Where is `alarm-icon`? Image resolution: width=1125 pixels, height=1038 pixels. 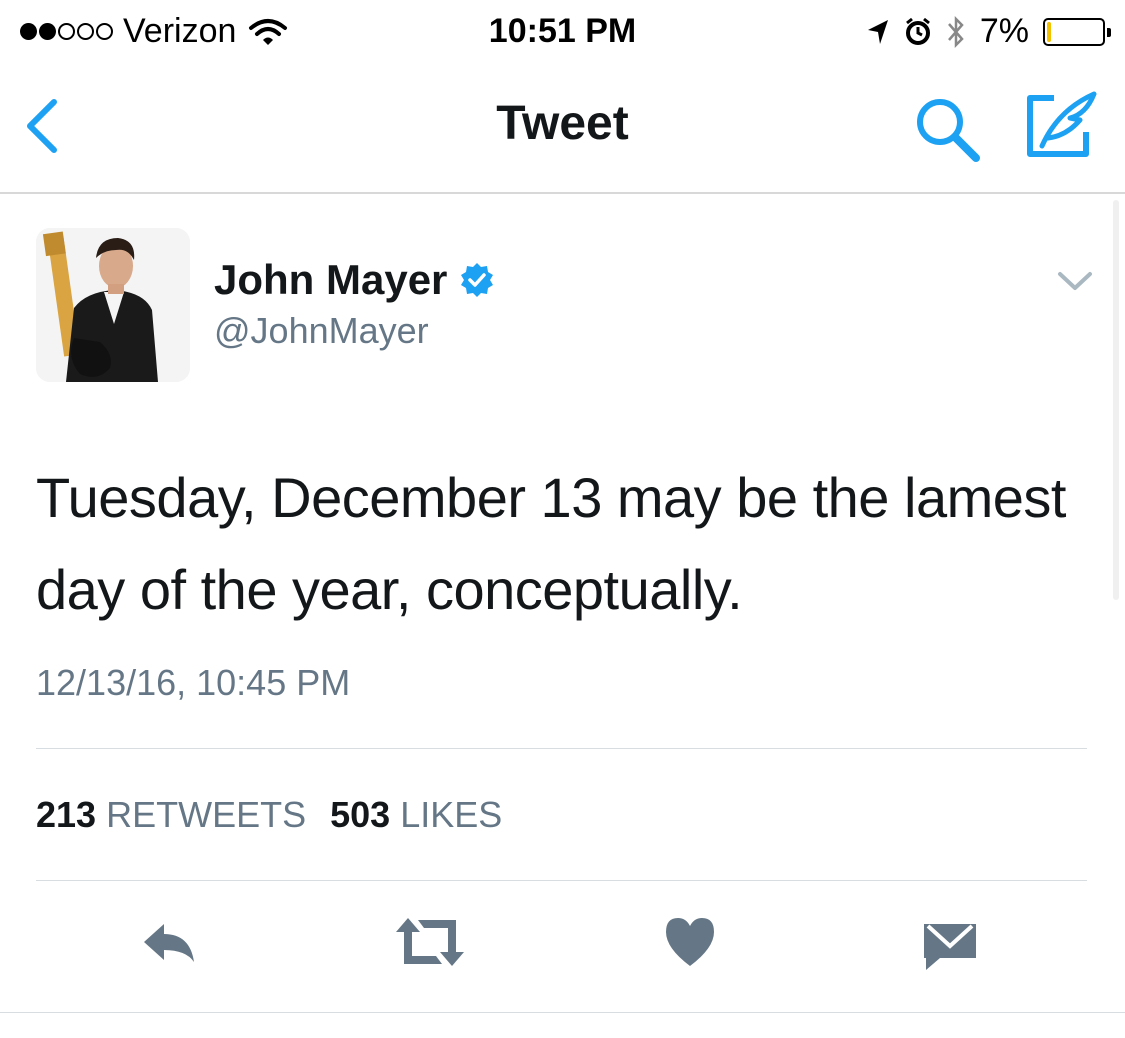 alarm-icon is located at coordinates (917, 31).